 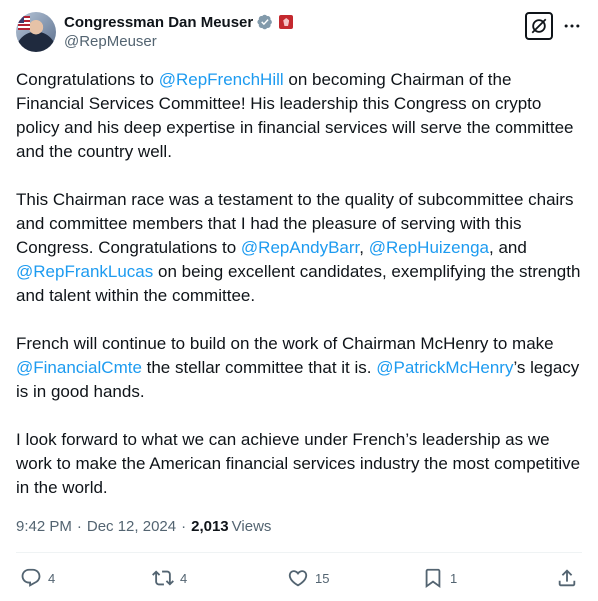 I want to click on grok-button, so click(x=539, y=26).